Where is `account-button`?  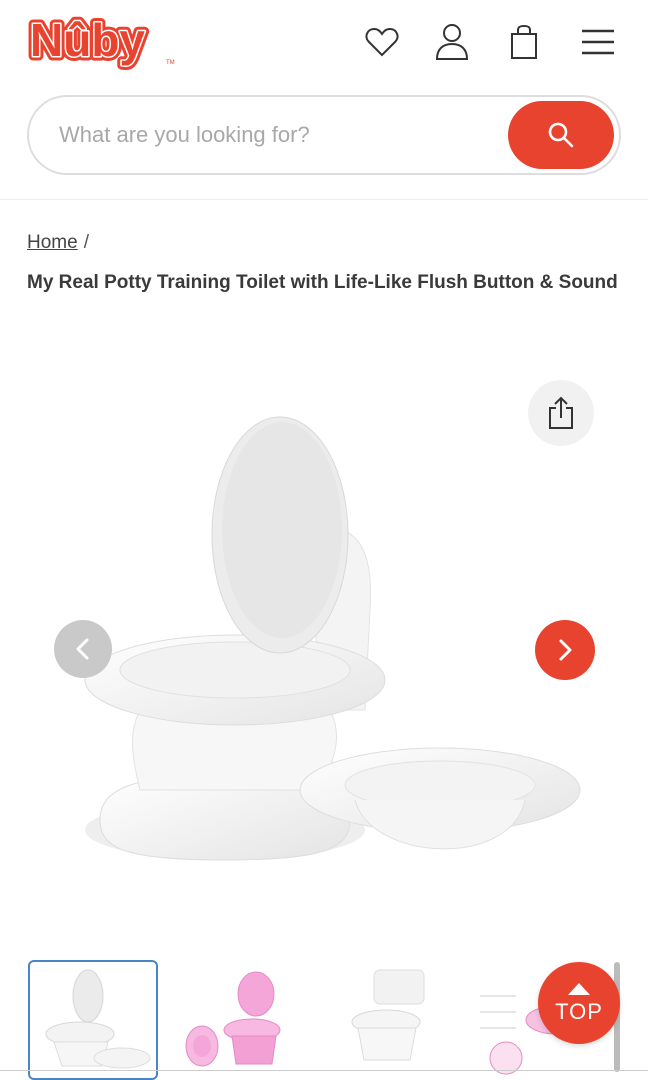 account-button is located at coordinates (452, 42).